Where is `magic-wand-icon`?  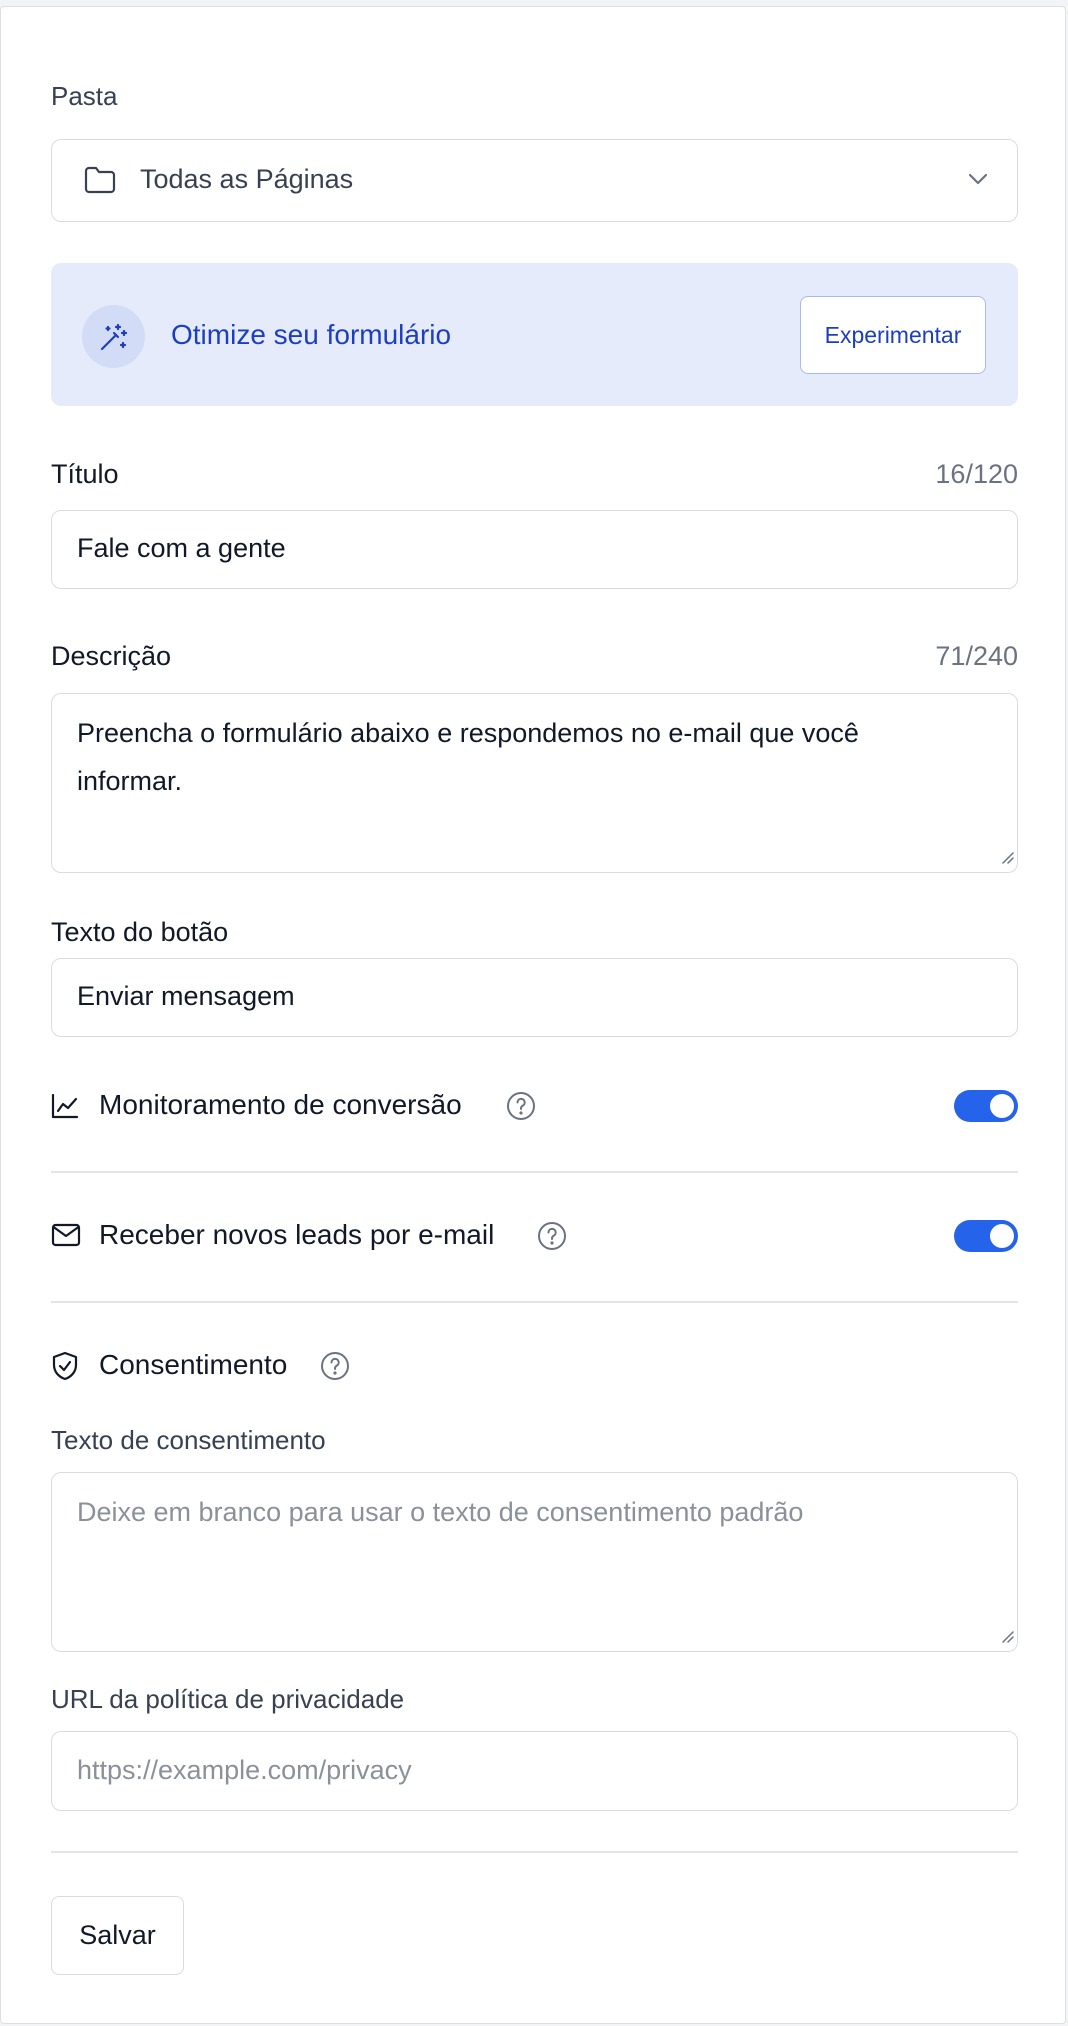
magic-wand-icon is located at coordinates (113, 336).